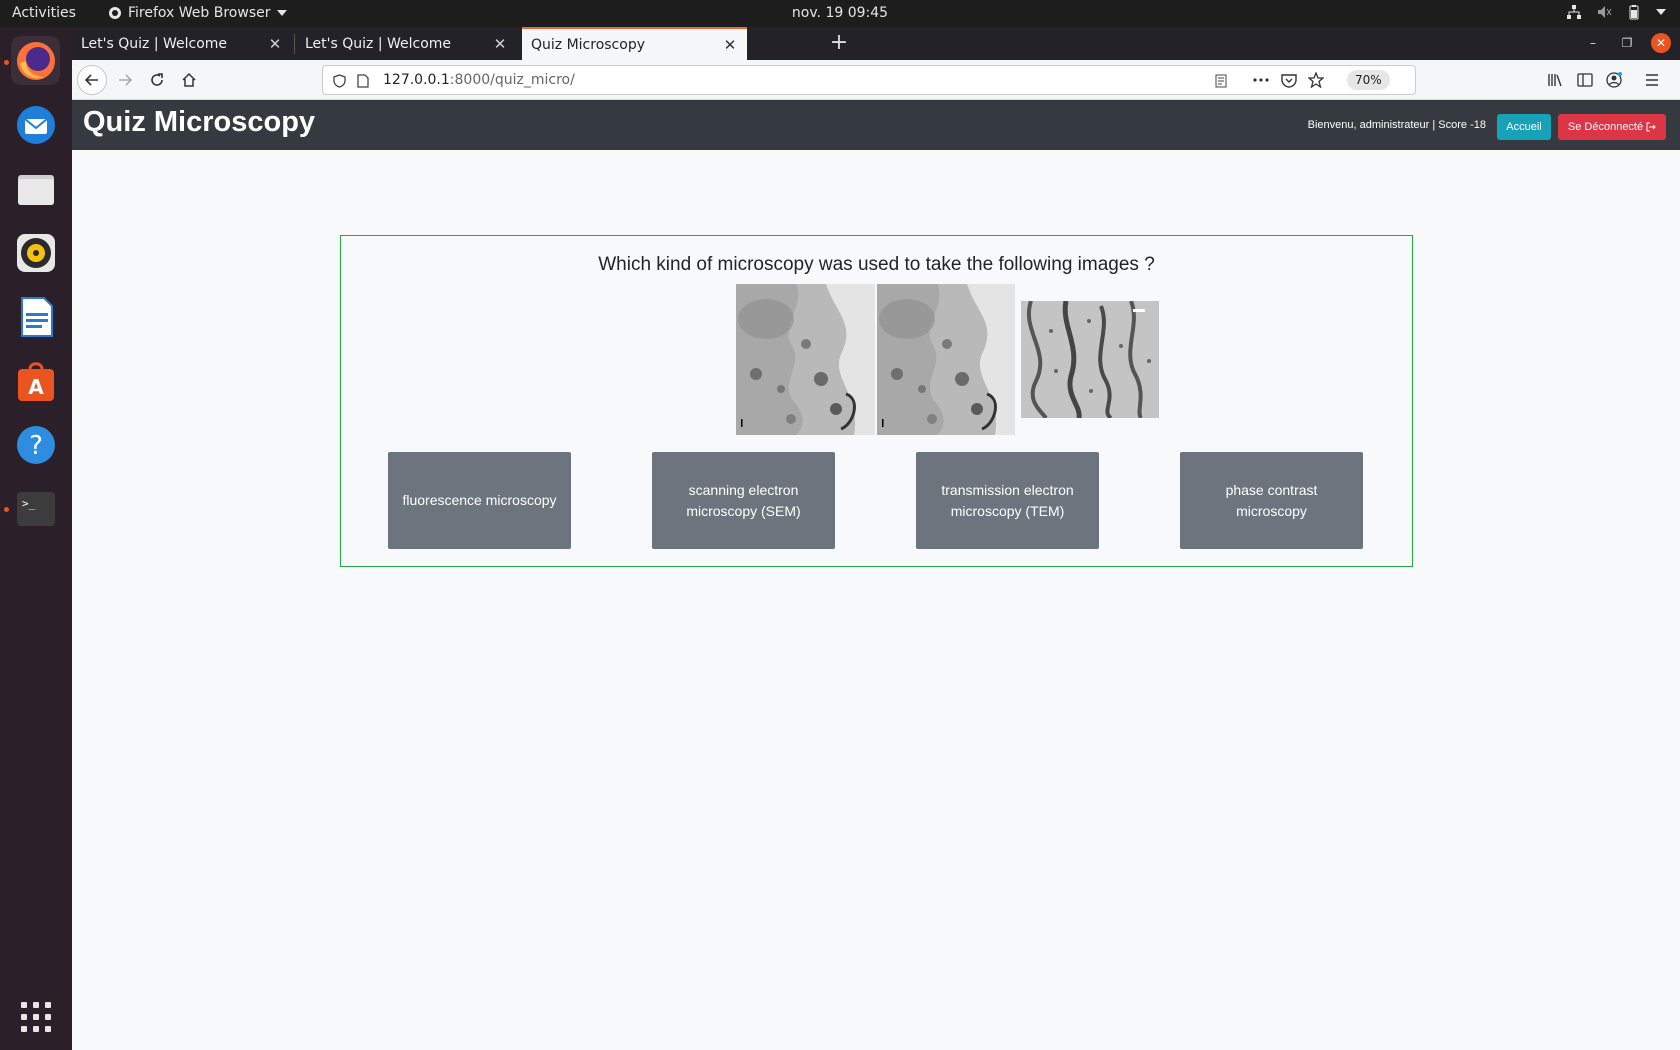 Image resolution: width=1680 pixels, height=1050 pixels. What do you see at coordinates (36, 387) in the screenshot?
I see `svg-text: A` at bounding box center [36, 387].